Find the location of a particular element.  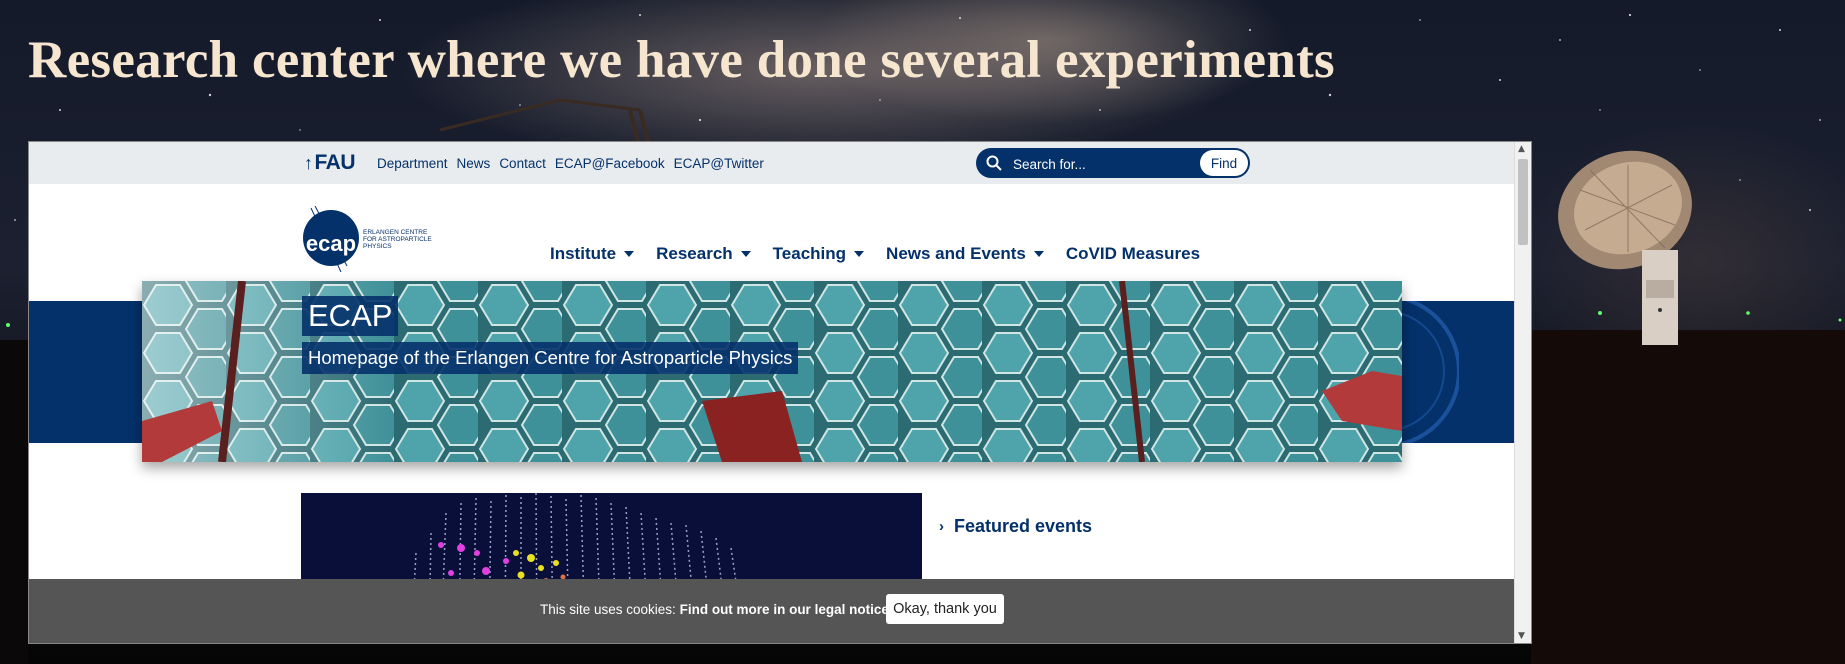

nav-item-news-and-events: News and Events is located at coordinates (965, 254).